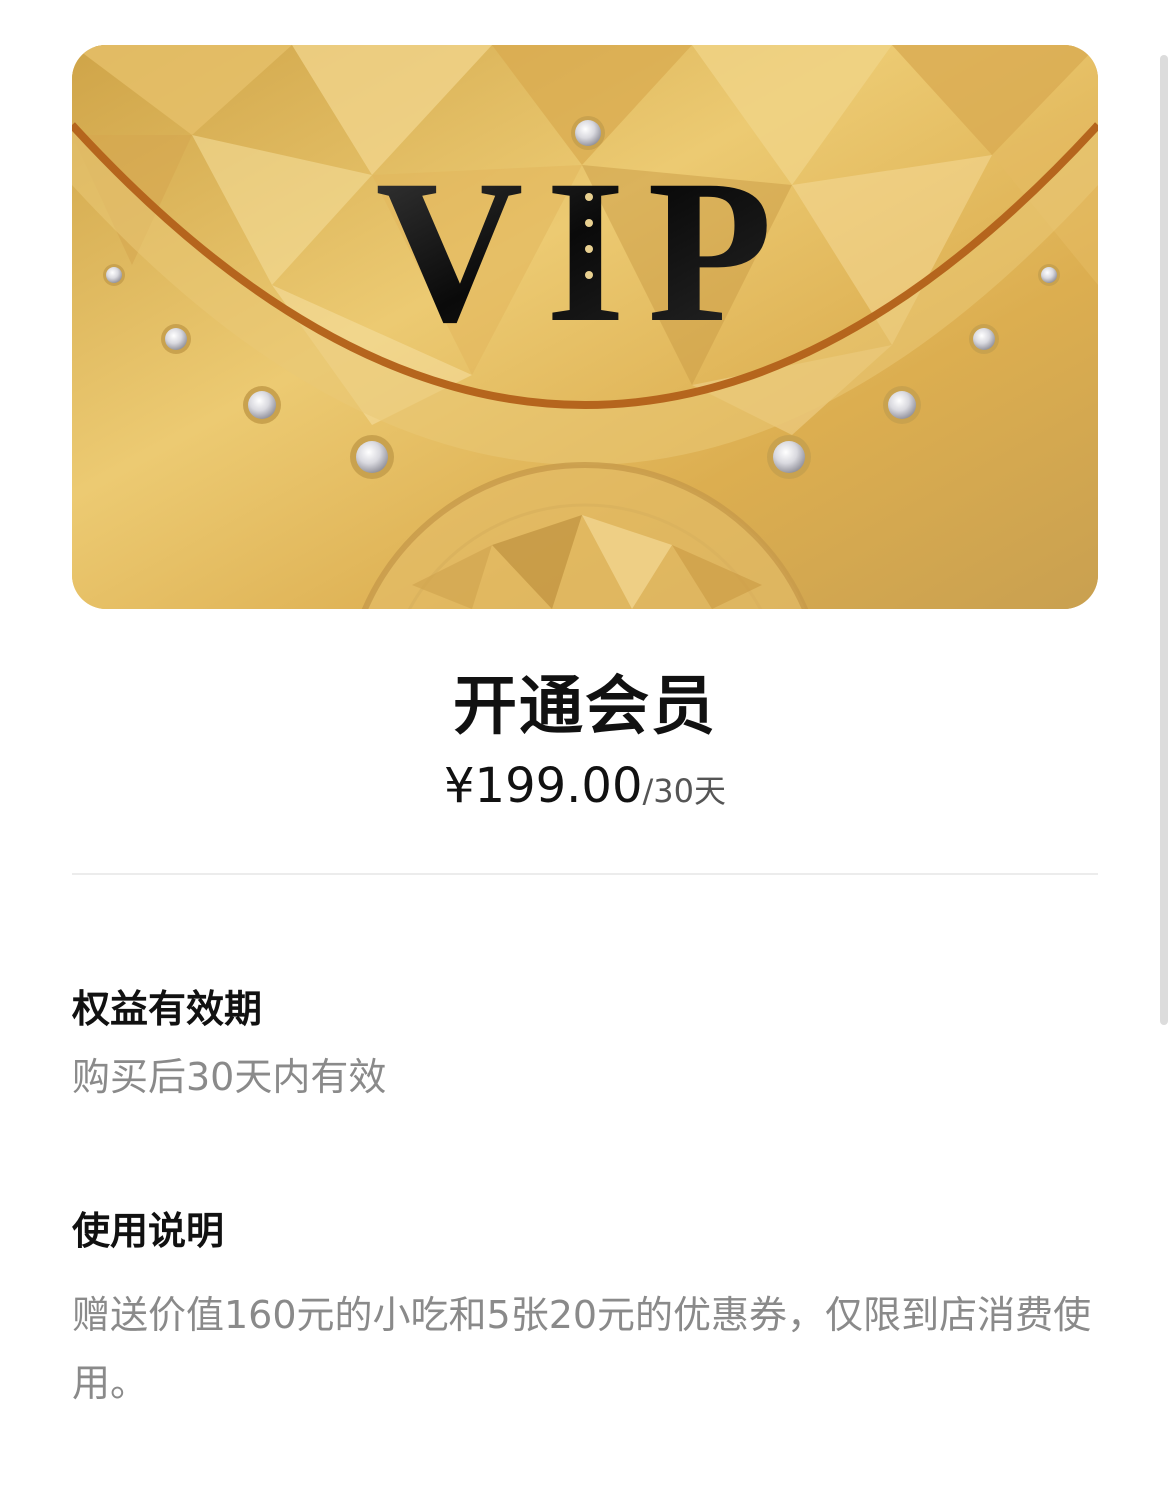 The height and width of the screenshot is (1494, 1170). I want to click on page-title: 开通会员, so click(585, 707).